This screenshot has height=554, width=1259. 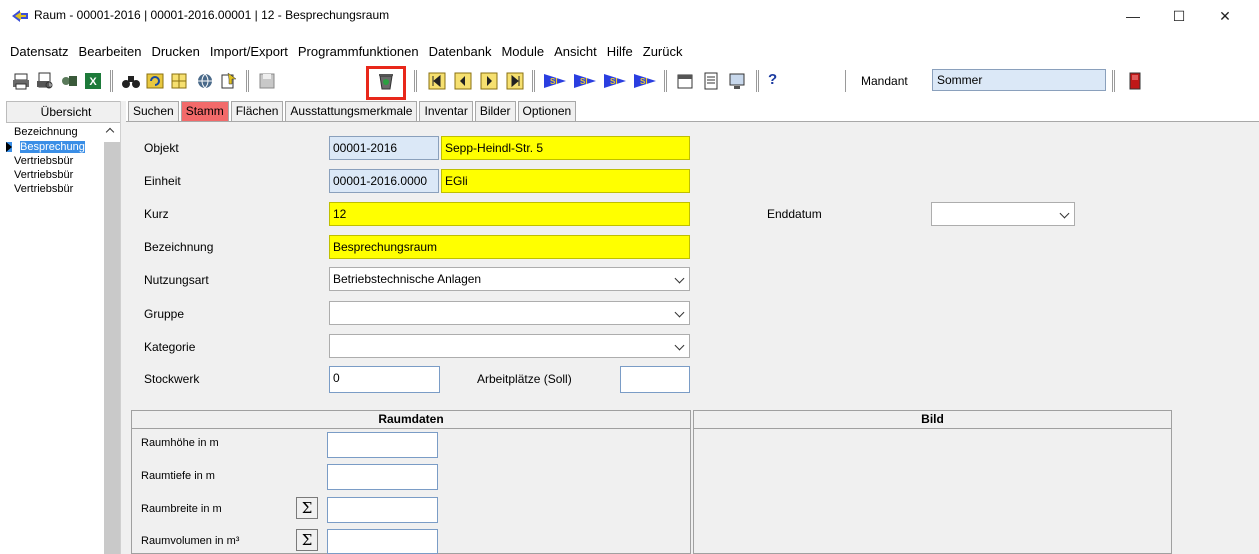 What do you see at coordinates (932, 420) in the screenshot?
I see `bild-header: Bild` at bounding box center [932, 420].